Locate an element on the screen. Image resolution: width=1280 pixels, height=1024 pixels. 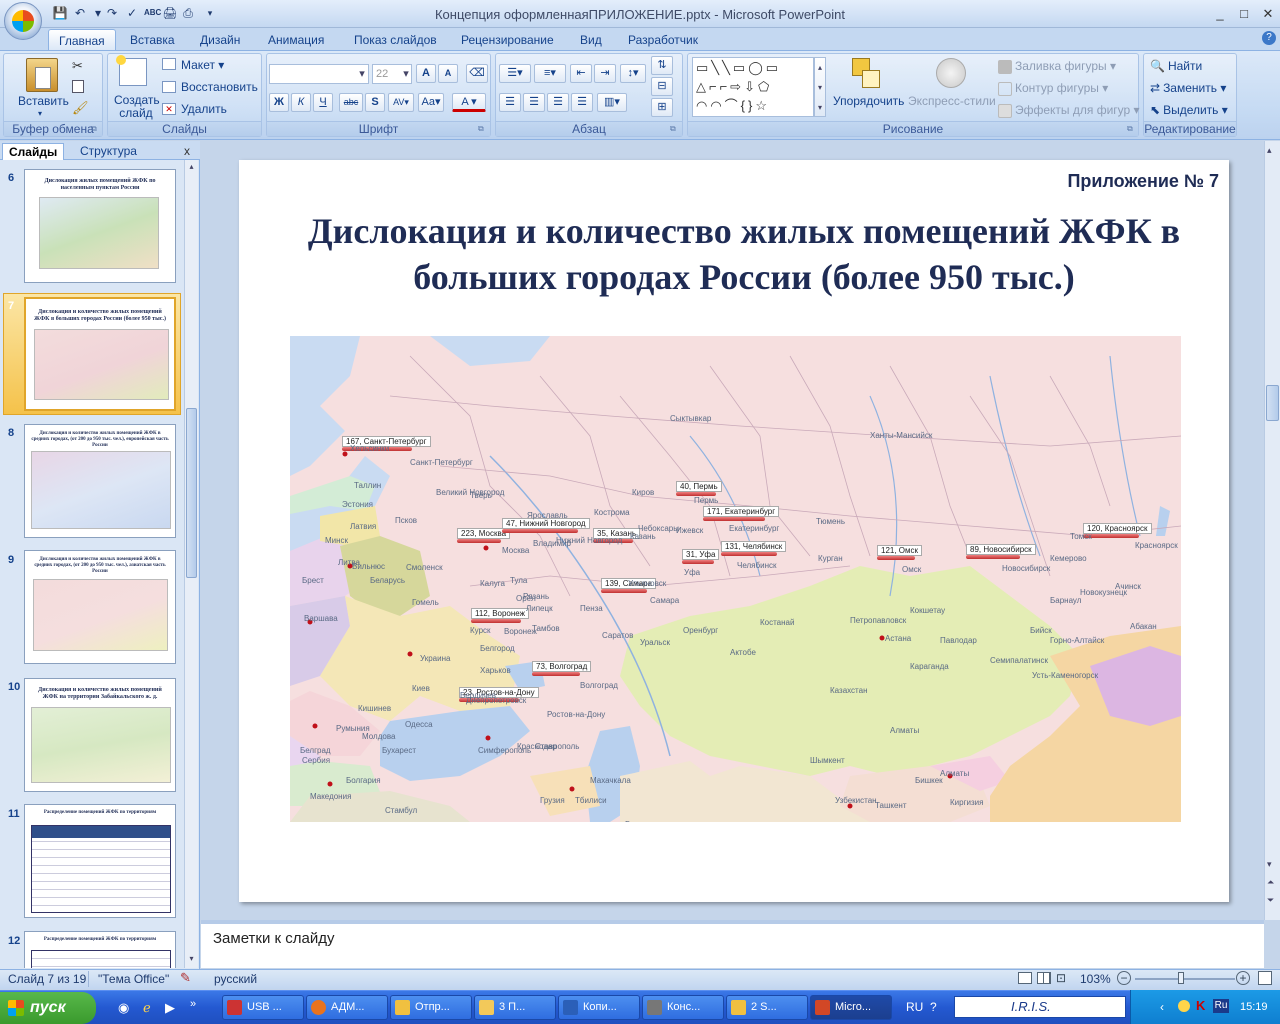
text-direction-button: ⇅ is located at coordinates (662, 65).